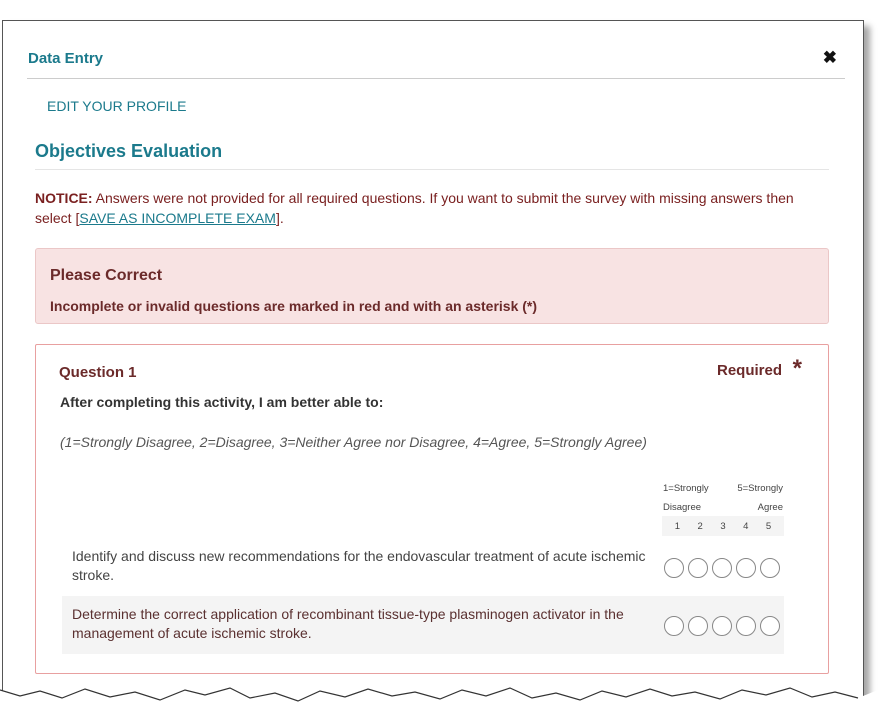 The image size is (878, 726). I want to click on scale-number: 3, so click(723, 526).